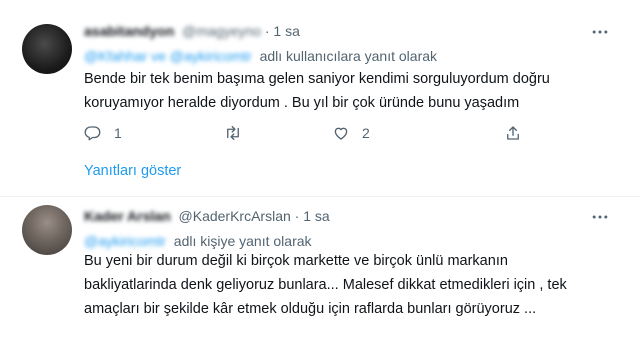 This screenshot has height=360, width=640. Describe the element at coordinates (341, 133) in the screenshot. I see `heart-icon` at that location.